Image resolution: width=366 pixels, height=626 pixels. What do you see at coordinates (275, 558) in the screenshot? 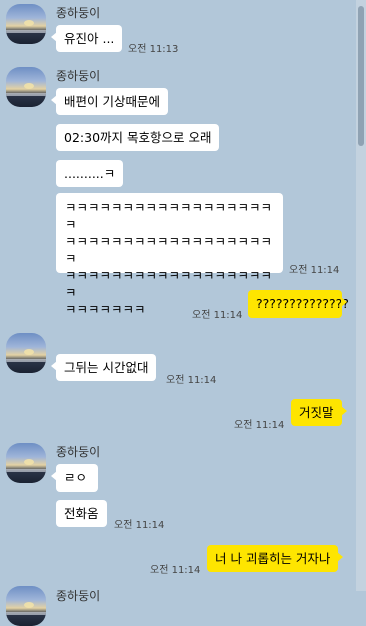
I see `my-message-bubble: 너 나 괴롭히는 거자나` at bounding box center [275, 558].